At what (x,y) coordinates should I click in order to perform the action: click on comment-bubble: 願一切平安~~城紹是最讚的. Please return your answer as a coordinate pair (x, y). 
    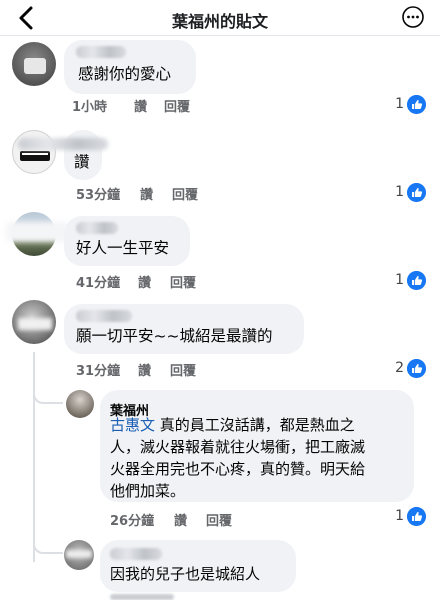
    Looking at the image, I should click on (184, 329).